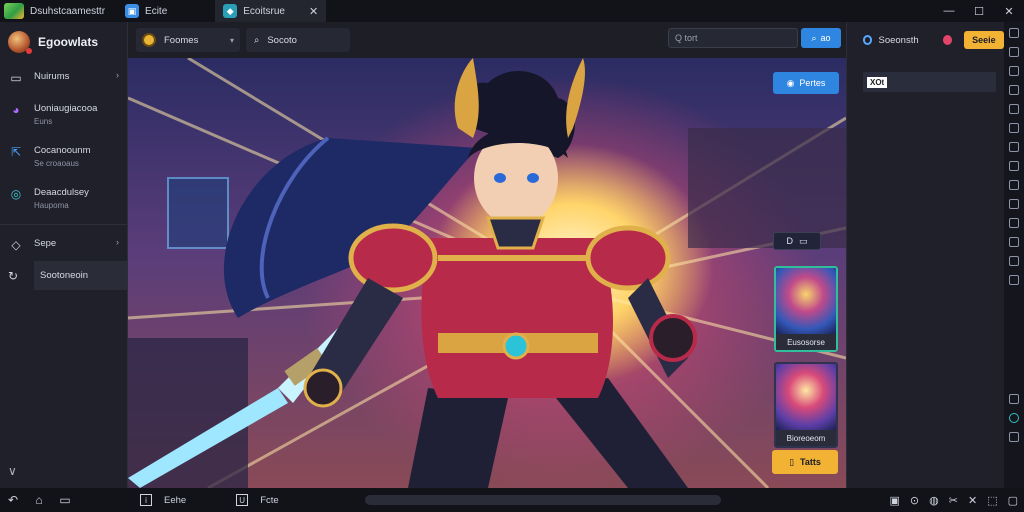 Image resolution: width=1024 pixels, height=512 pixels. Describe the element at coordinates (63, 78) in the screenshot. I see `sidebar-item-library: ▭ Nuirums ›` at that location.